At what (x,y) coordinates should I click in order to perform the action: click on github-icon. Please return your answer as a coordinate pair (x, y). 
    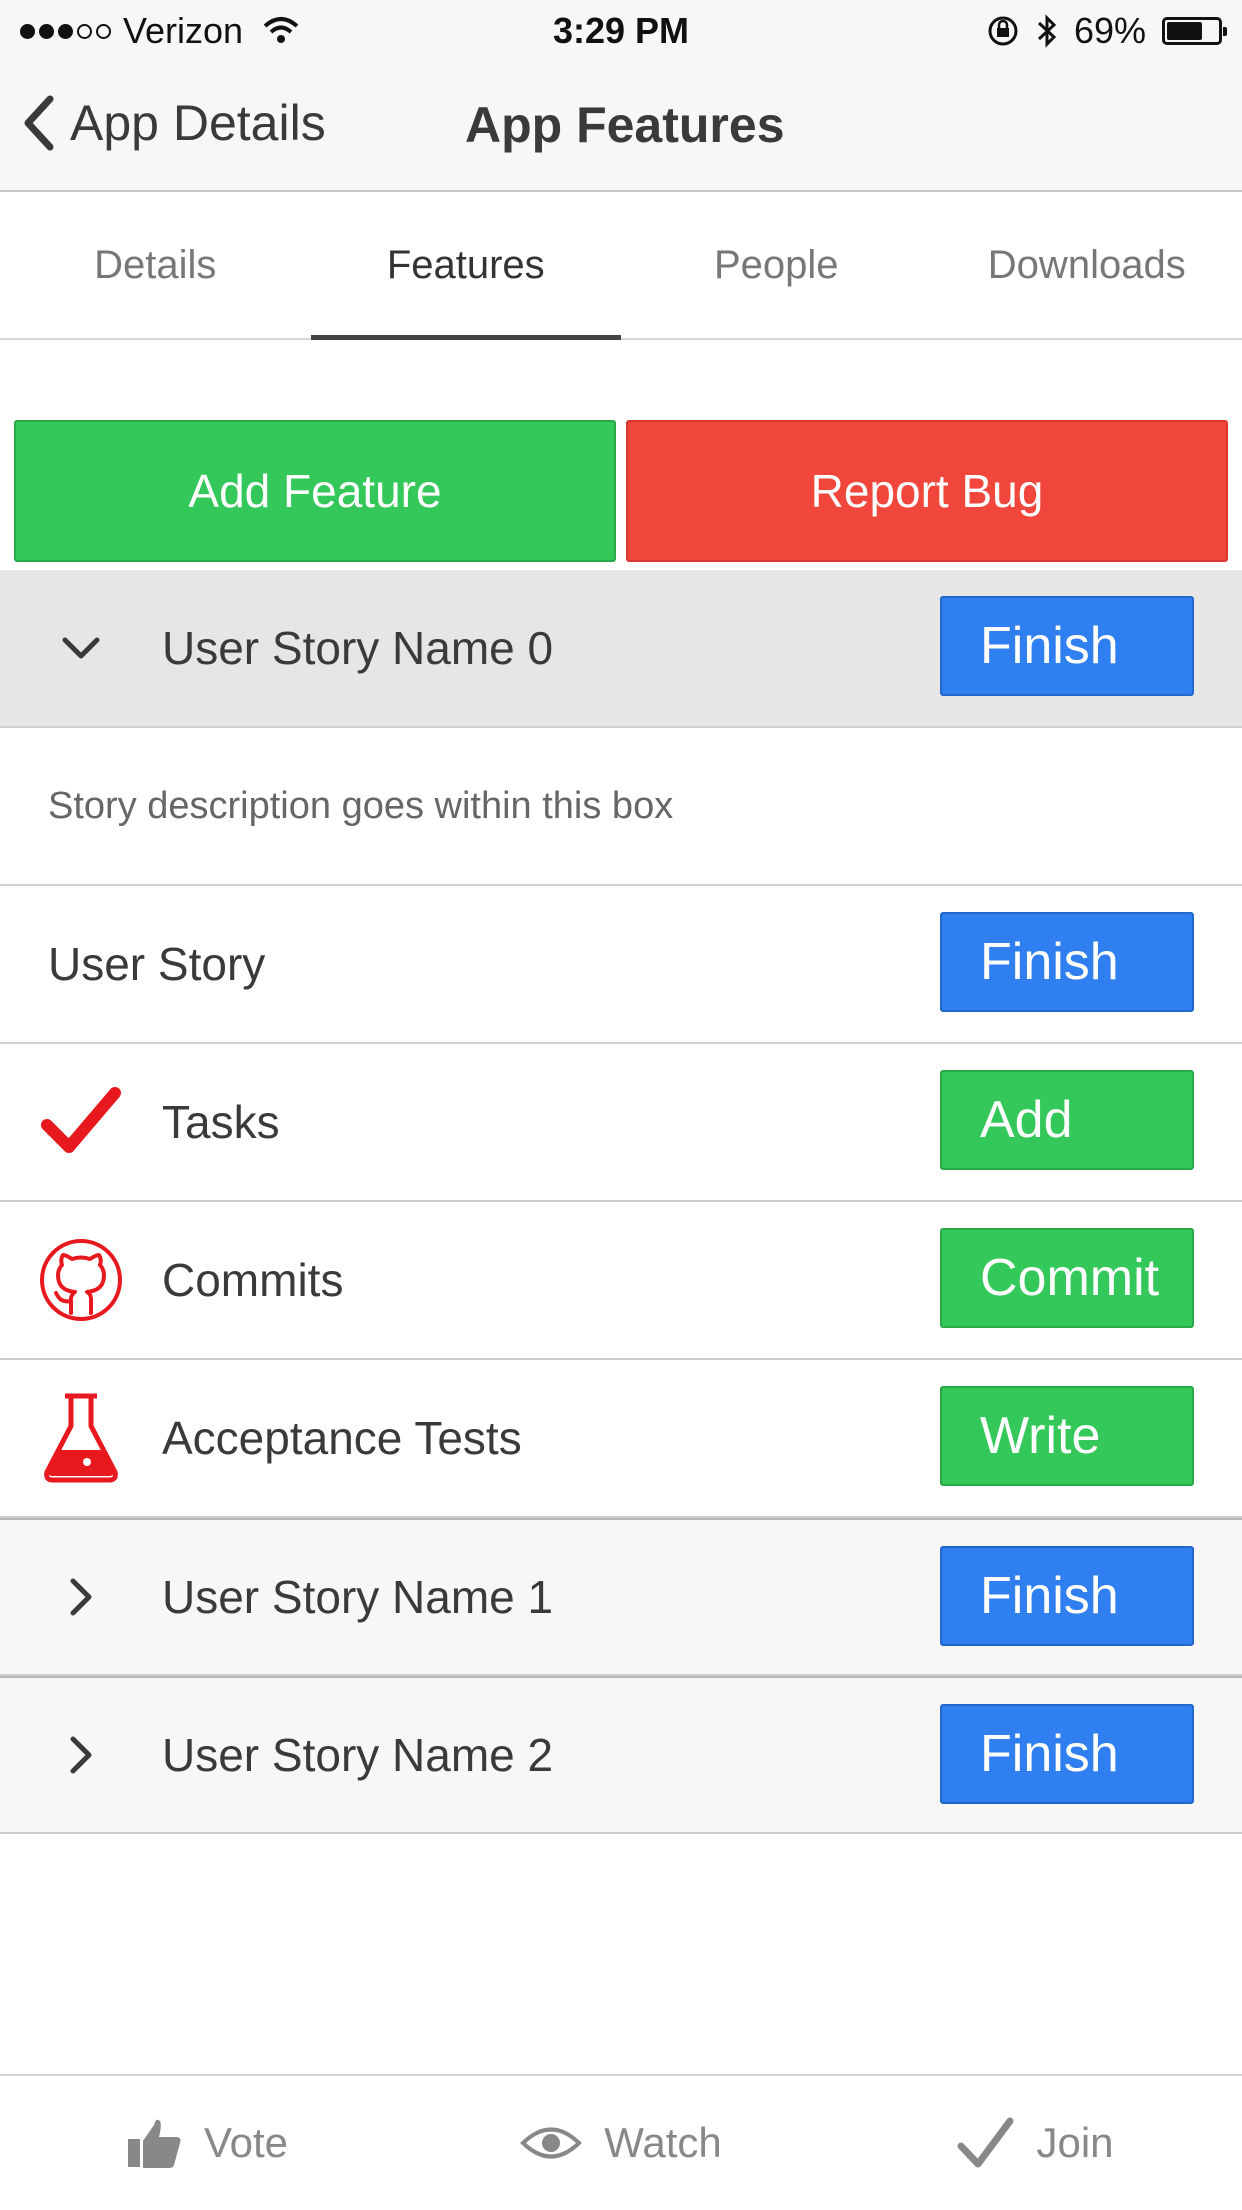
    Looking at the image, I should click on (81, 1280).